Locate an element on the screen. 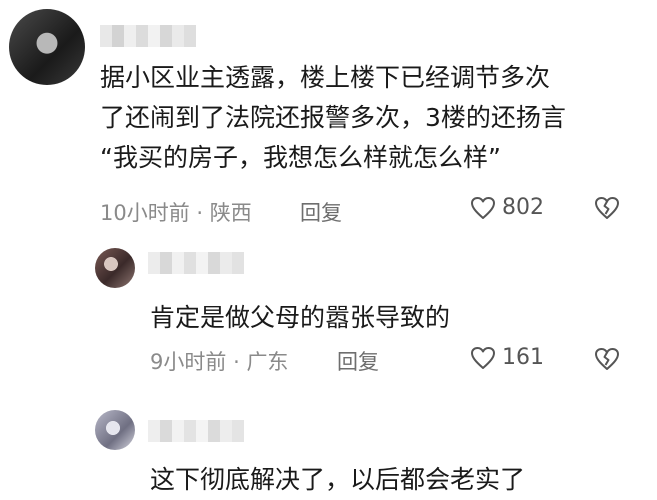 The width and height of the screenshot is (657, 500). like-count: 802 is located at coordinates (523, 207).